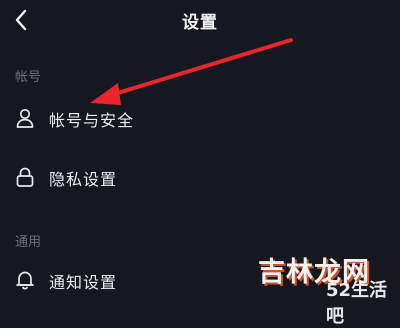 This screenshot has width=400, height=328. What do you see at coordinates (28, 77) in the screenshot?
I see `section-label-account: 帐号` at bounding box center [28, 77].